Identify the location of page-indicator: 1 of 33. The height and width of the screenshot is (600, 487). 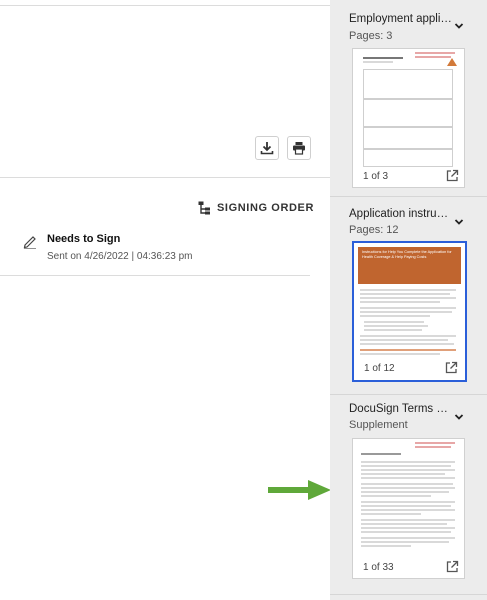
(378, 567).